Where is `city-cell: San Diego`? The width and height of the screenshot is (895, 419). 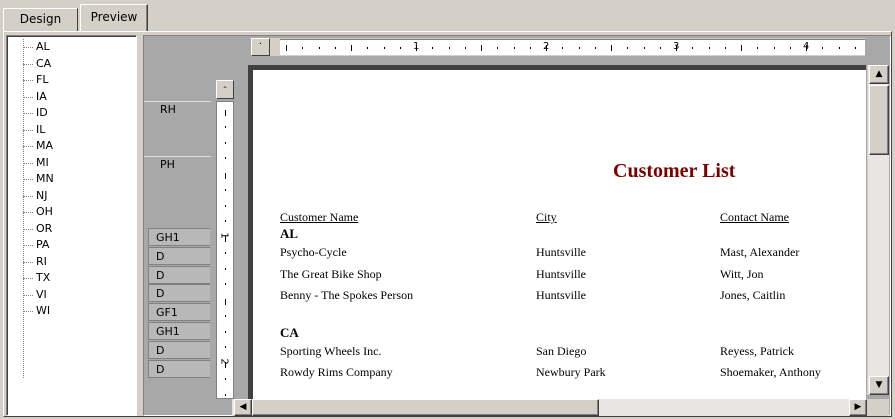 city-cell: San Diego is located at coordinates (561, 350).